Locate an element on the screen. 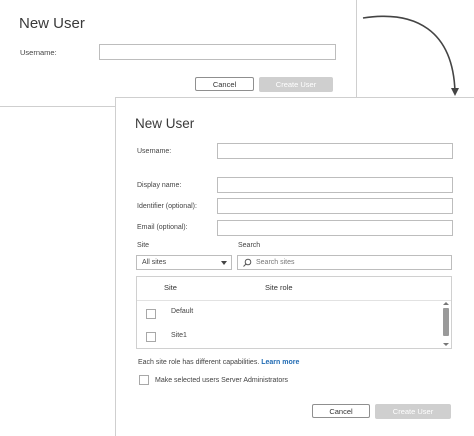  learn-more-link: Learn more is located at coordinates (280, 362).